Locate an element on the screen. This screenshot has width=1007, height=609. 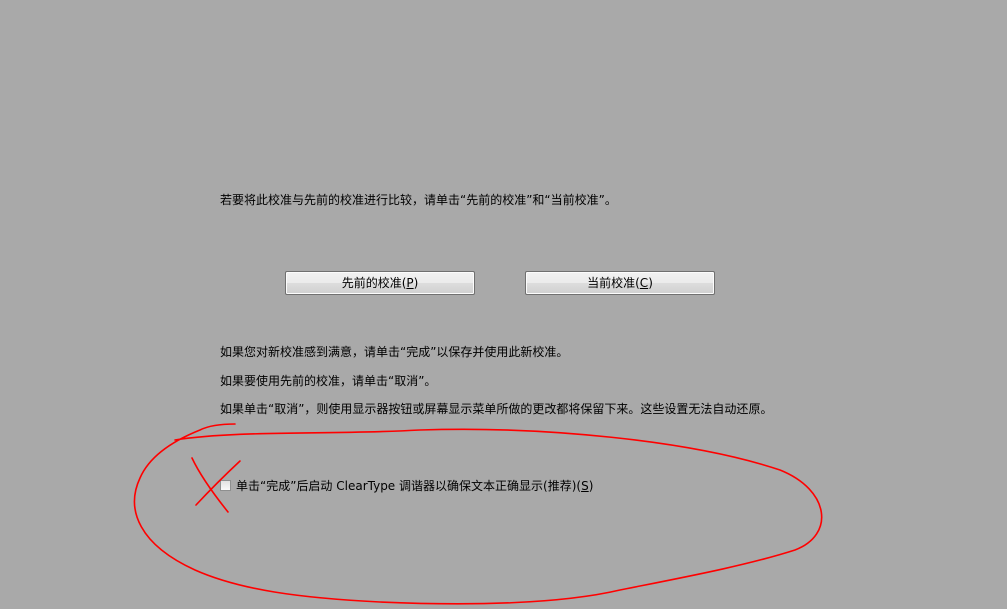
current-calibration-label: 当前校准( is located at coordinates (613, 283).